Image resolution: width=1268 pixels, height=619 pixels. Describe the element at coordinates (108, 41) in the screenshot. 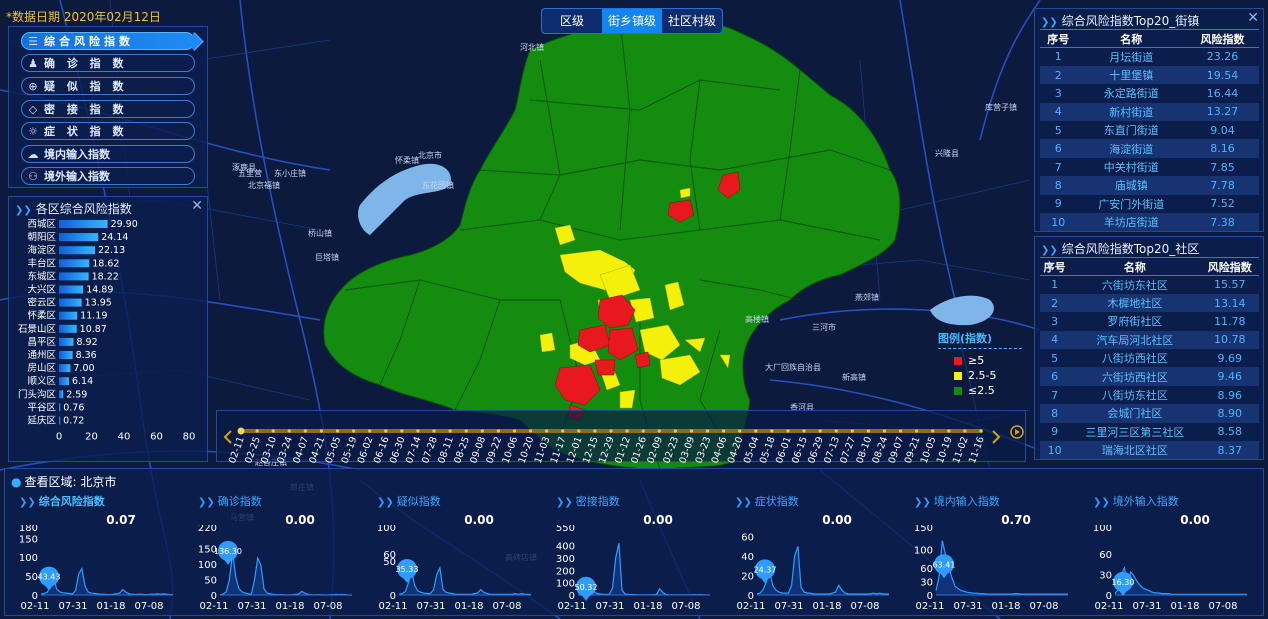

I see `menu-item-comprehensive-risk: ☰ 综合风险指数` at that location.